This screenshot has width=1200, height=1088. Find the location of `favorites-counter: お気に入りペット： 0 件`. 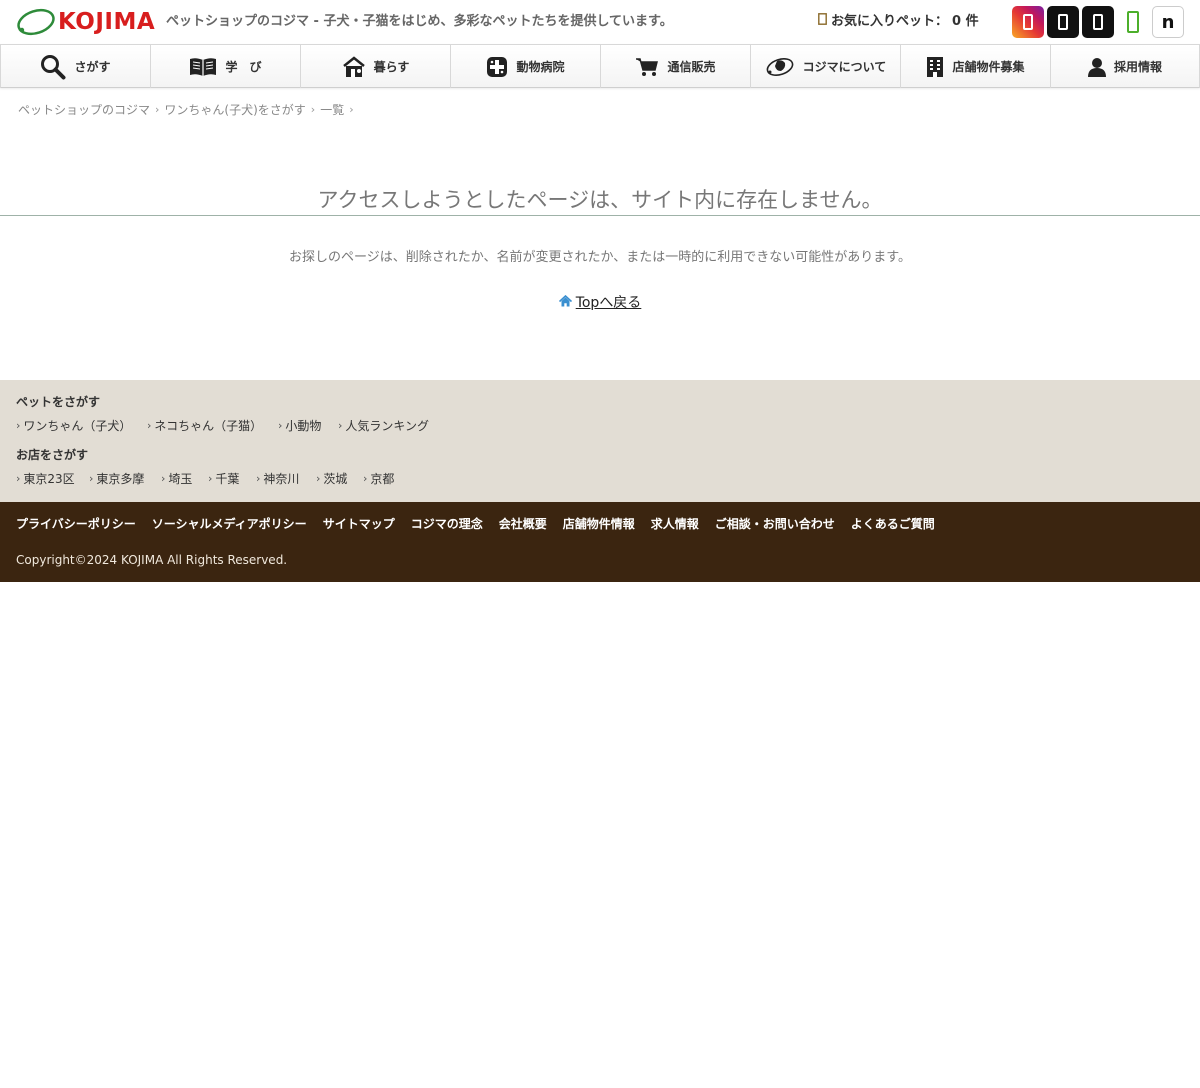

favorites-counter: お気に入りペット： 0 件 is located at coordinates (898, 22).